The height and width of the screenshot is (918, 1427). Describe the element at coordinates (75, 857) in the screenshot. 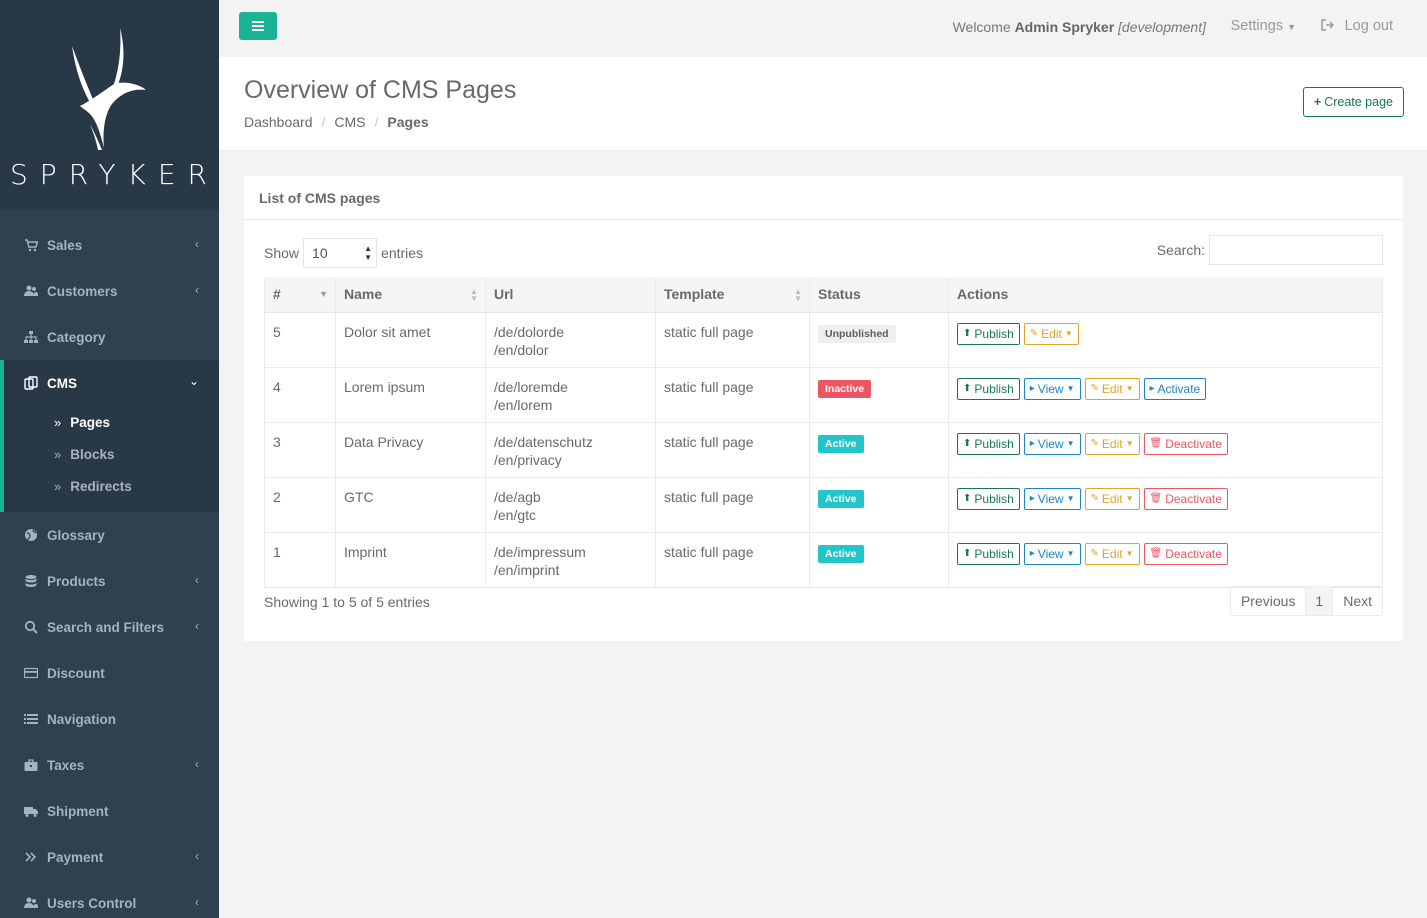

I see `sidebar-item-label: Payment` at that location.